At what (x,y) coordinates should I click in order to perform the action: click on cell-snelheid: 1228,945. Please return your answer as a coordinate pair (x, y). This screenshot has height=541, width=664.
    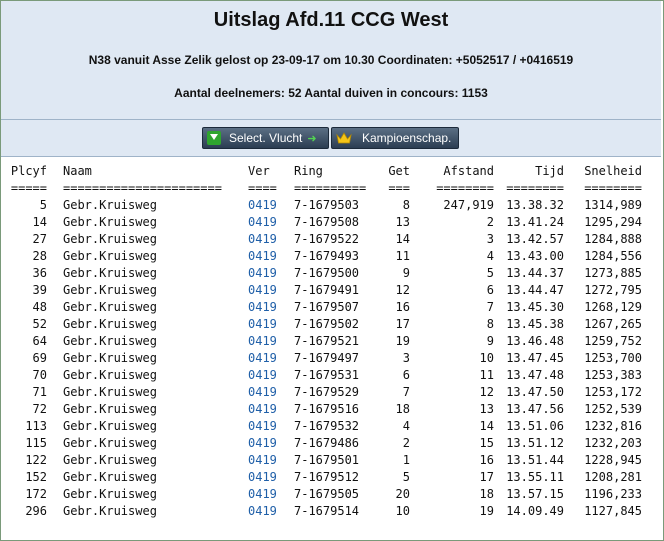
    Looking at the image, I should click on (613, 460).